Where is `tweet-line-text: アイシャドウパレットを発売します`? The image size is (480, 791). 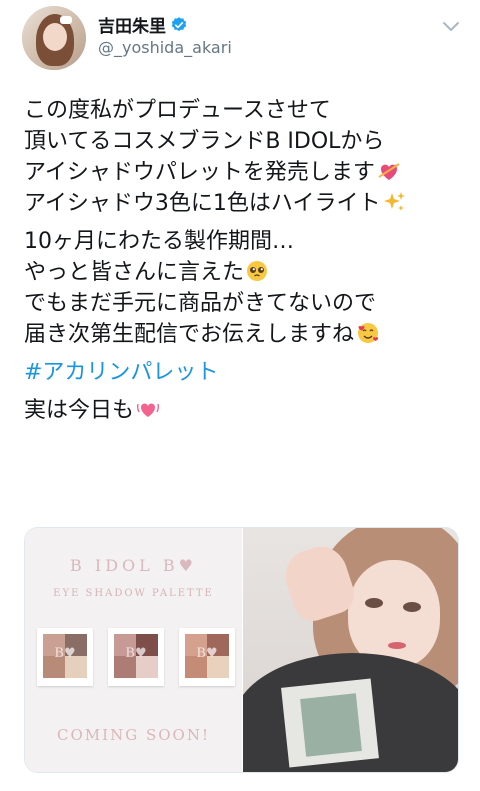
tweet-line-text: アイシャドウパレットを発売します is located at coordinates (199, 172).